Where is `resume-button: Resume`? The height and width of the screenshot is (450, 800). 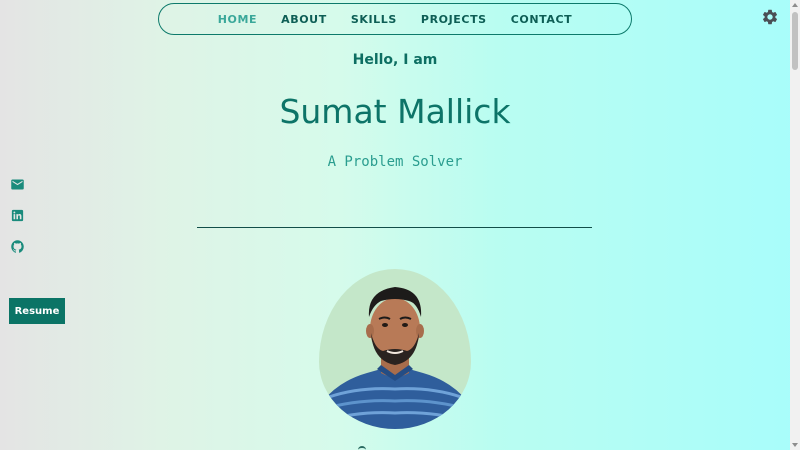 resume-button: Resume is located at coordinates (37, 311).